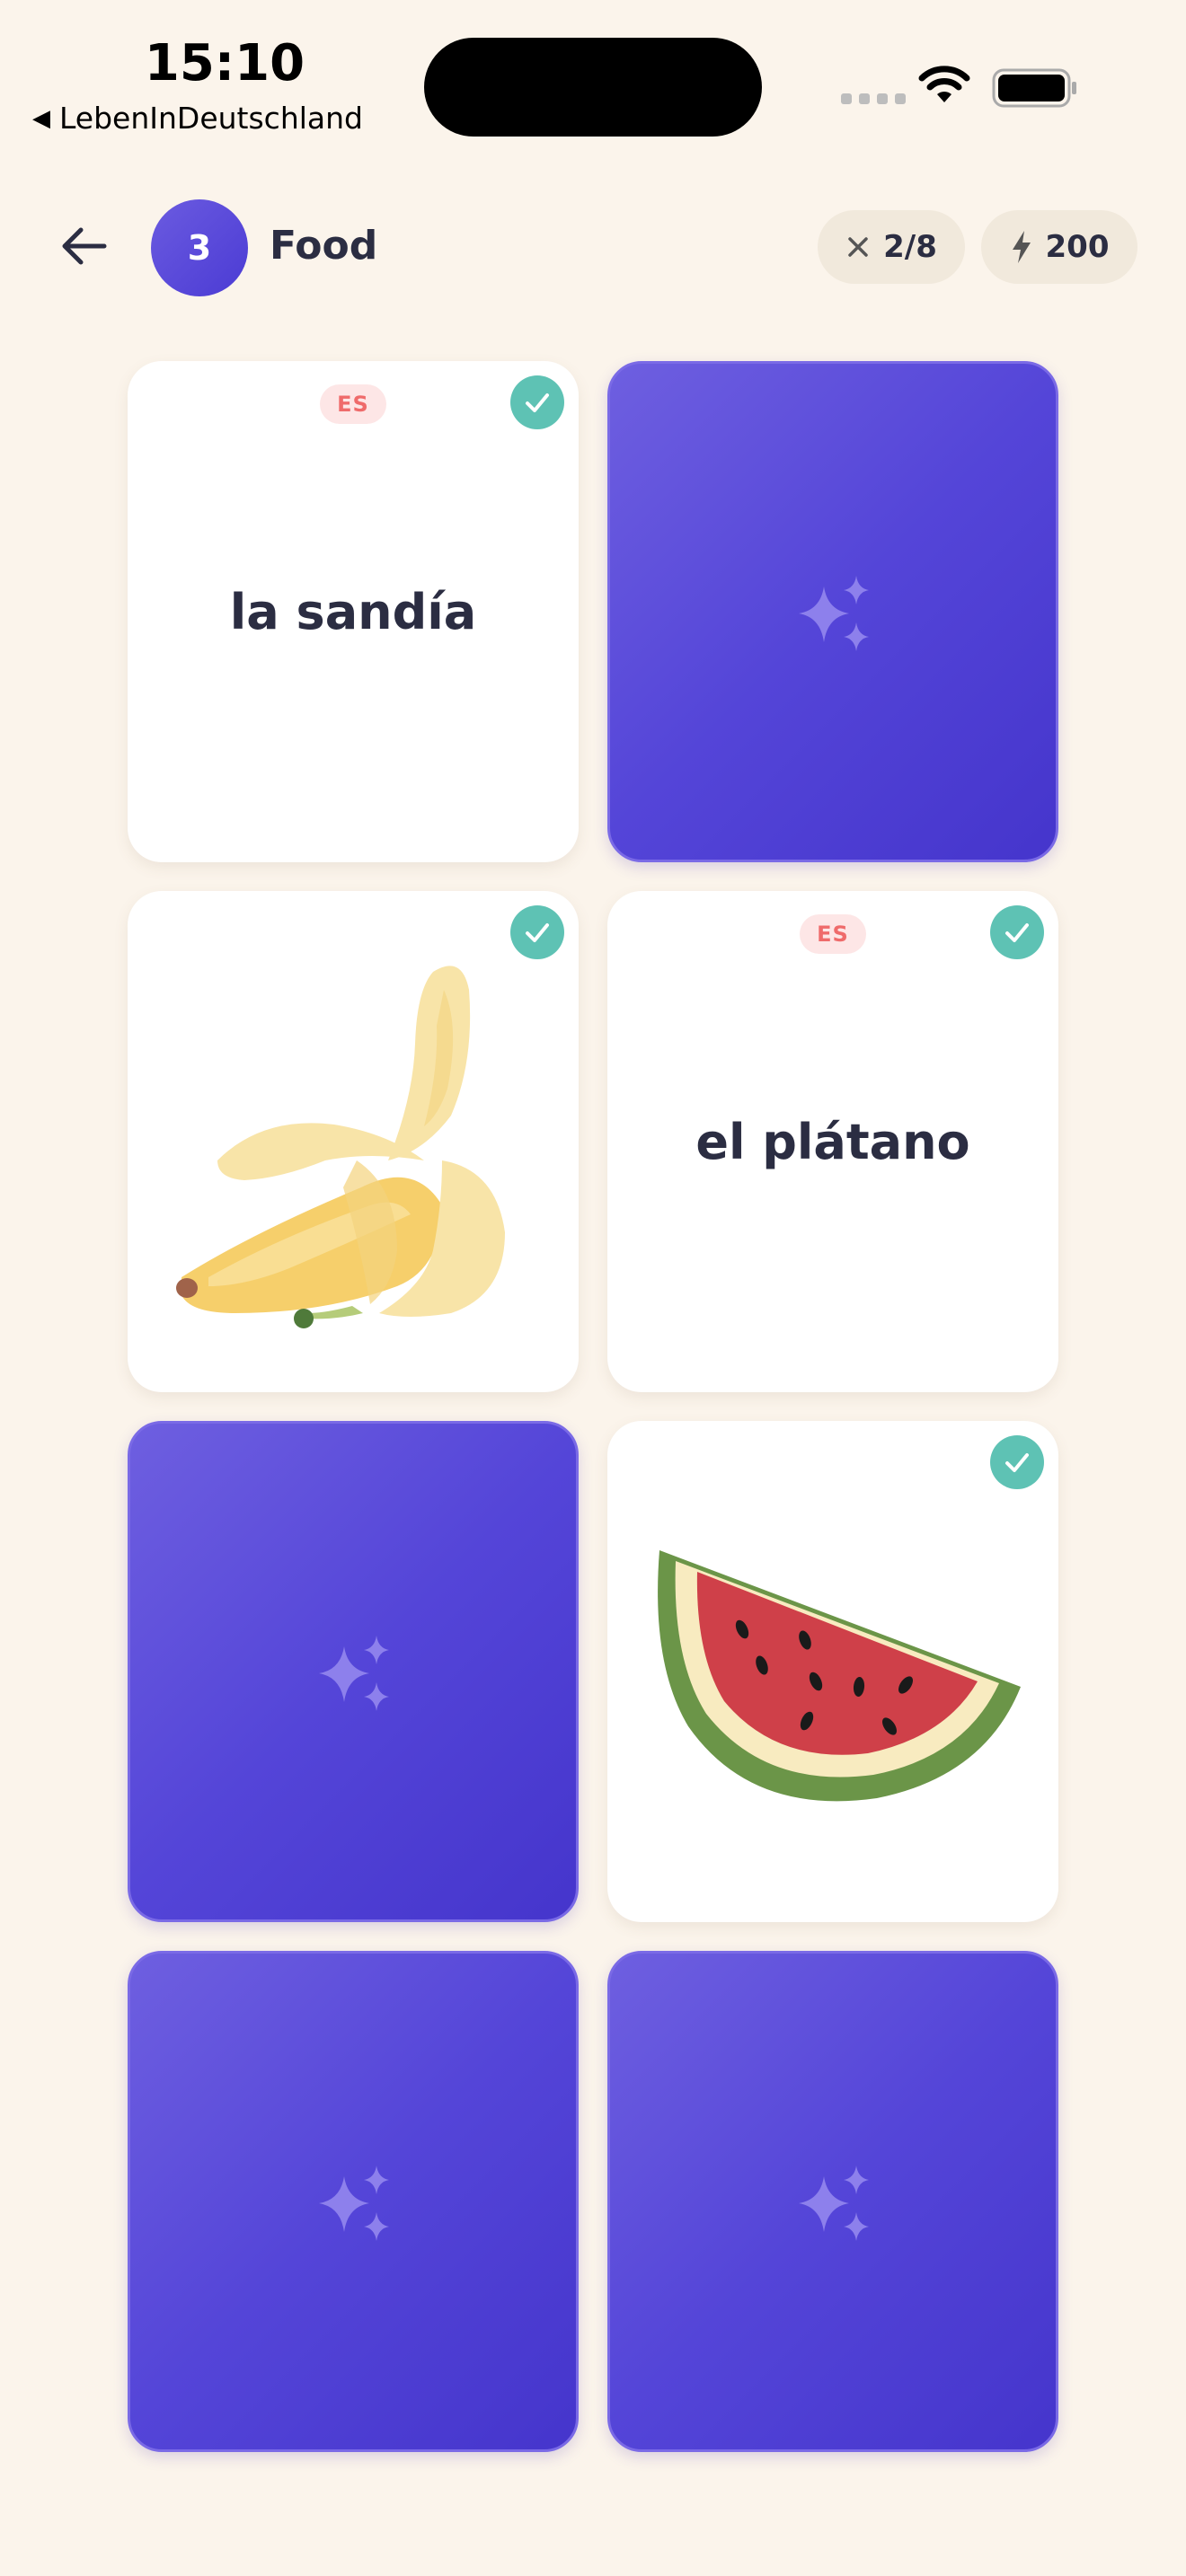 The height and width of the screenshot is (2576, 1186). What do you see at coordinates (1021, 247) in the screenshot?
I see `lightning-icon` at bounding box center [1021, 247].